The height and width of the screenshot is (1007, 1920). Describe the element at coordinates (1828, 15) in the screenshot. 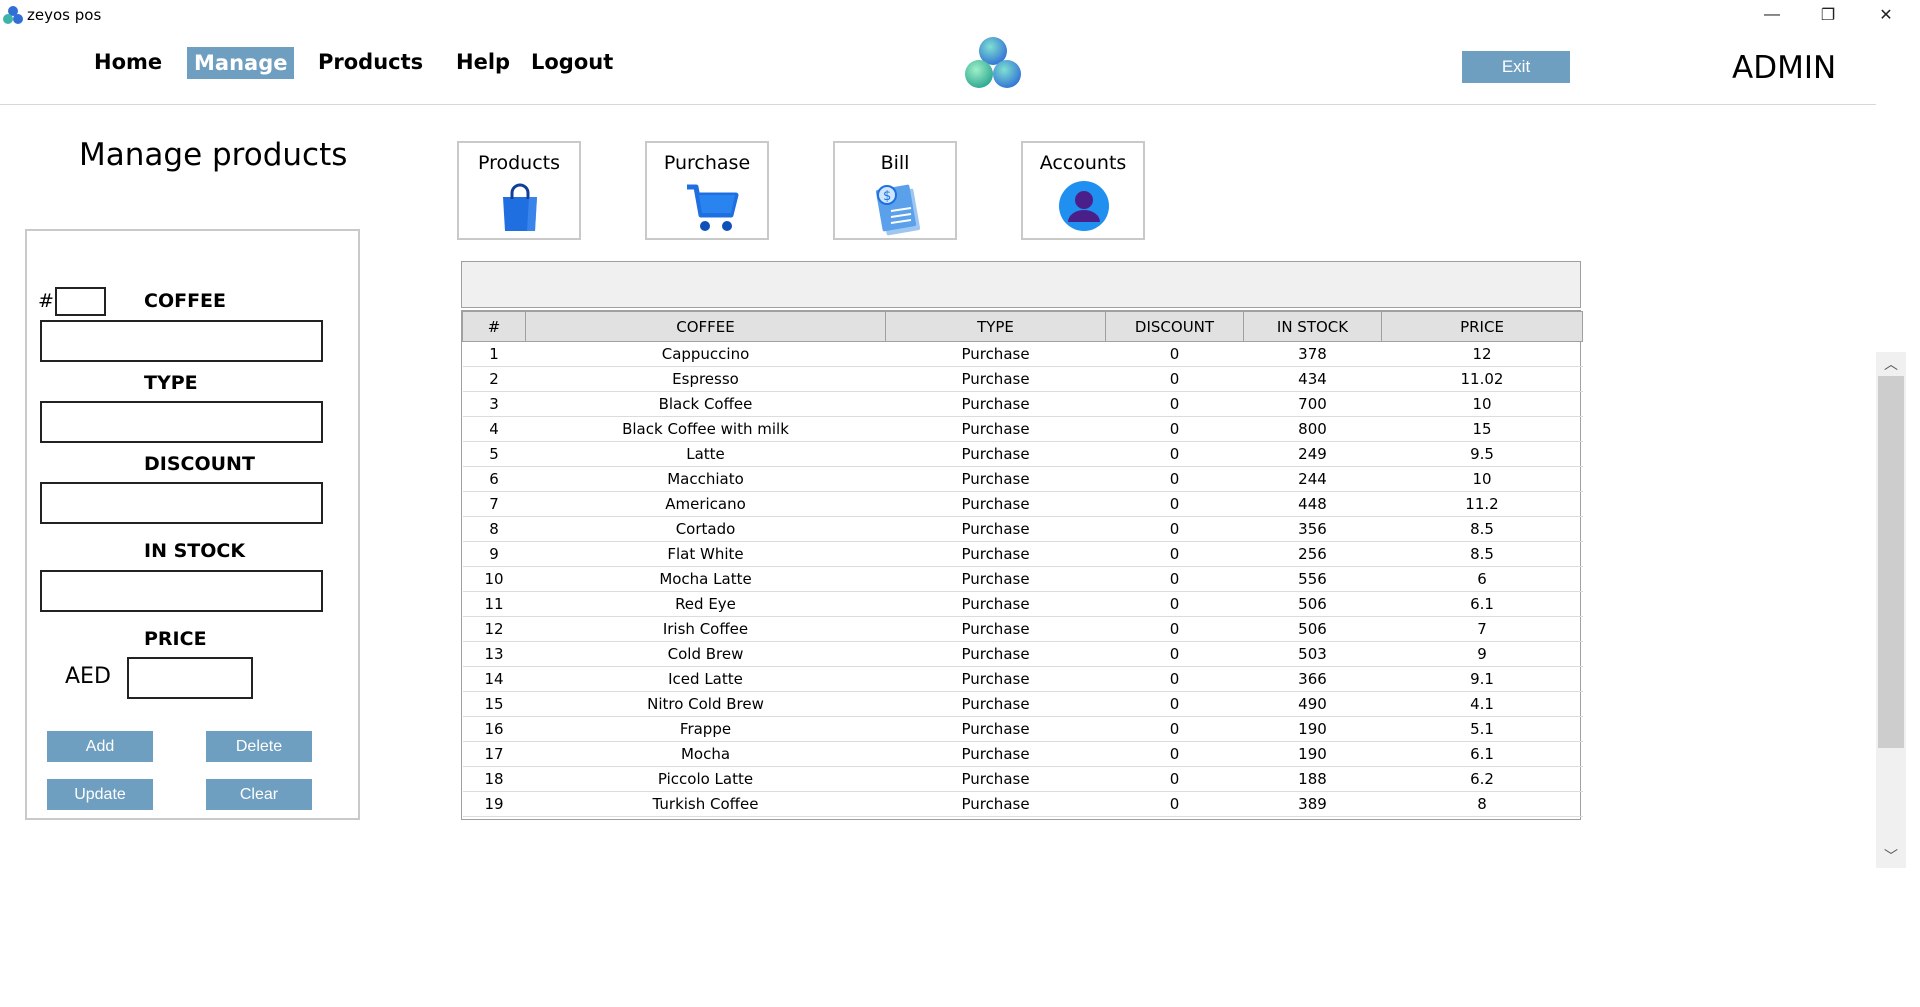

I see `maximize-button: ❐` at that location.